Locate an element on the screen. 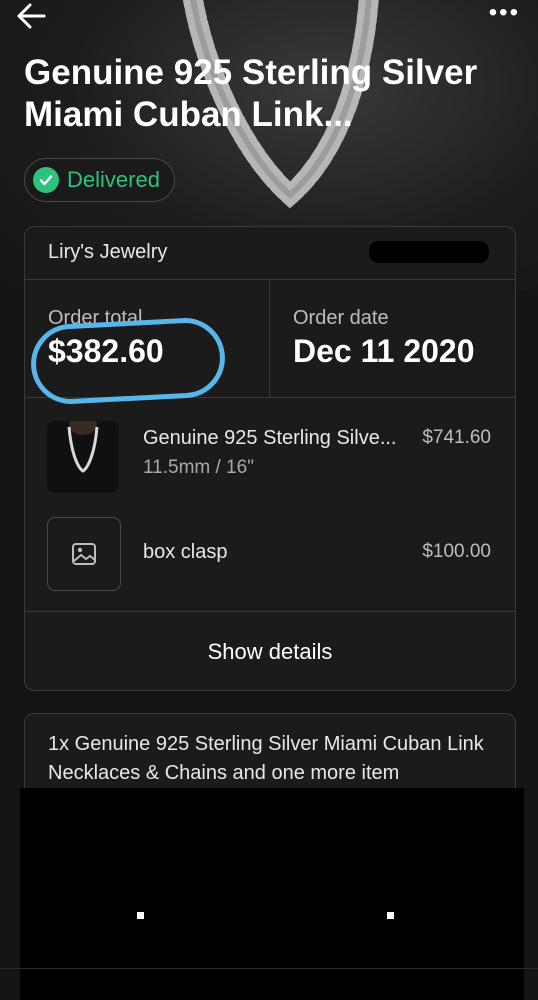 Image resolution: width=538 pixels, height=1000 pixels. item-name: box clasp is located at coordinates (185, 552).